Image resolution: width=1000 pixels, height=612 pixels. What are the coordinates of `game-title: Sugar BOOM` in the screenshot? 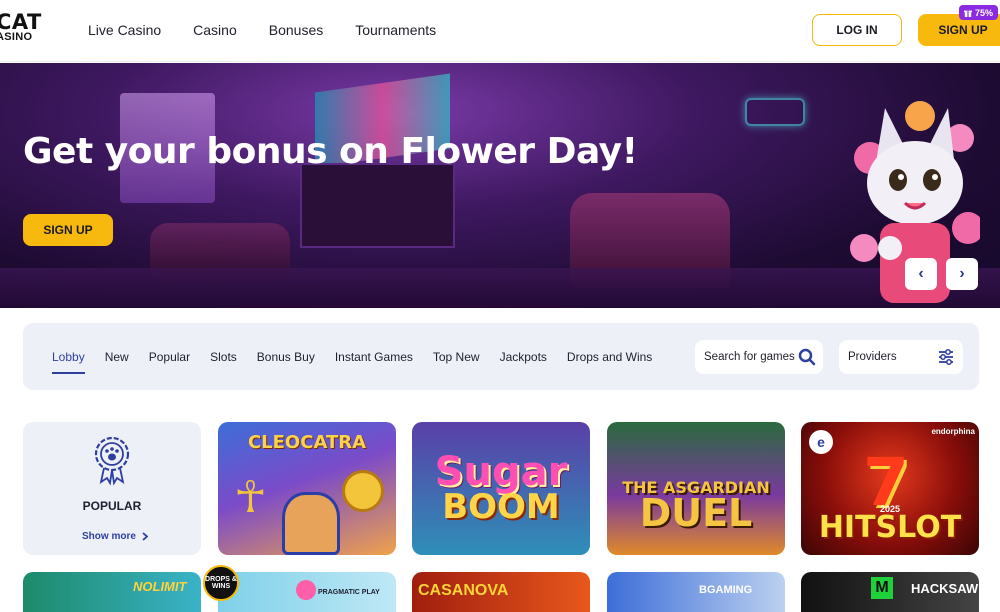 It's located at (501, 490).